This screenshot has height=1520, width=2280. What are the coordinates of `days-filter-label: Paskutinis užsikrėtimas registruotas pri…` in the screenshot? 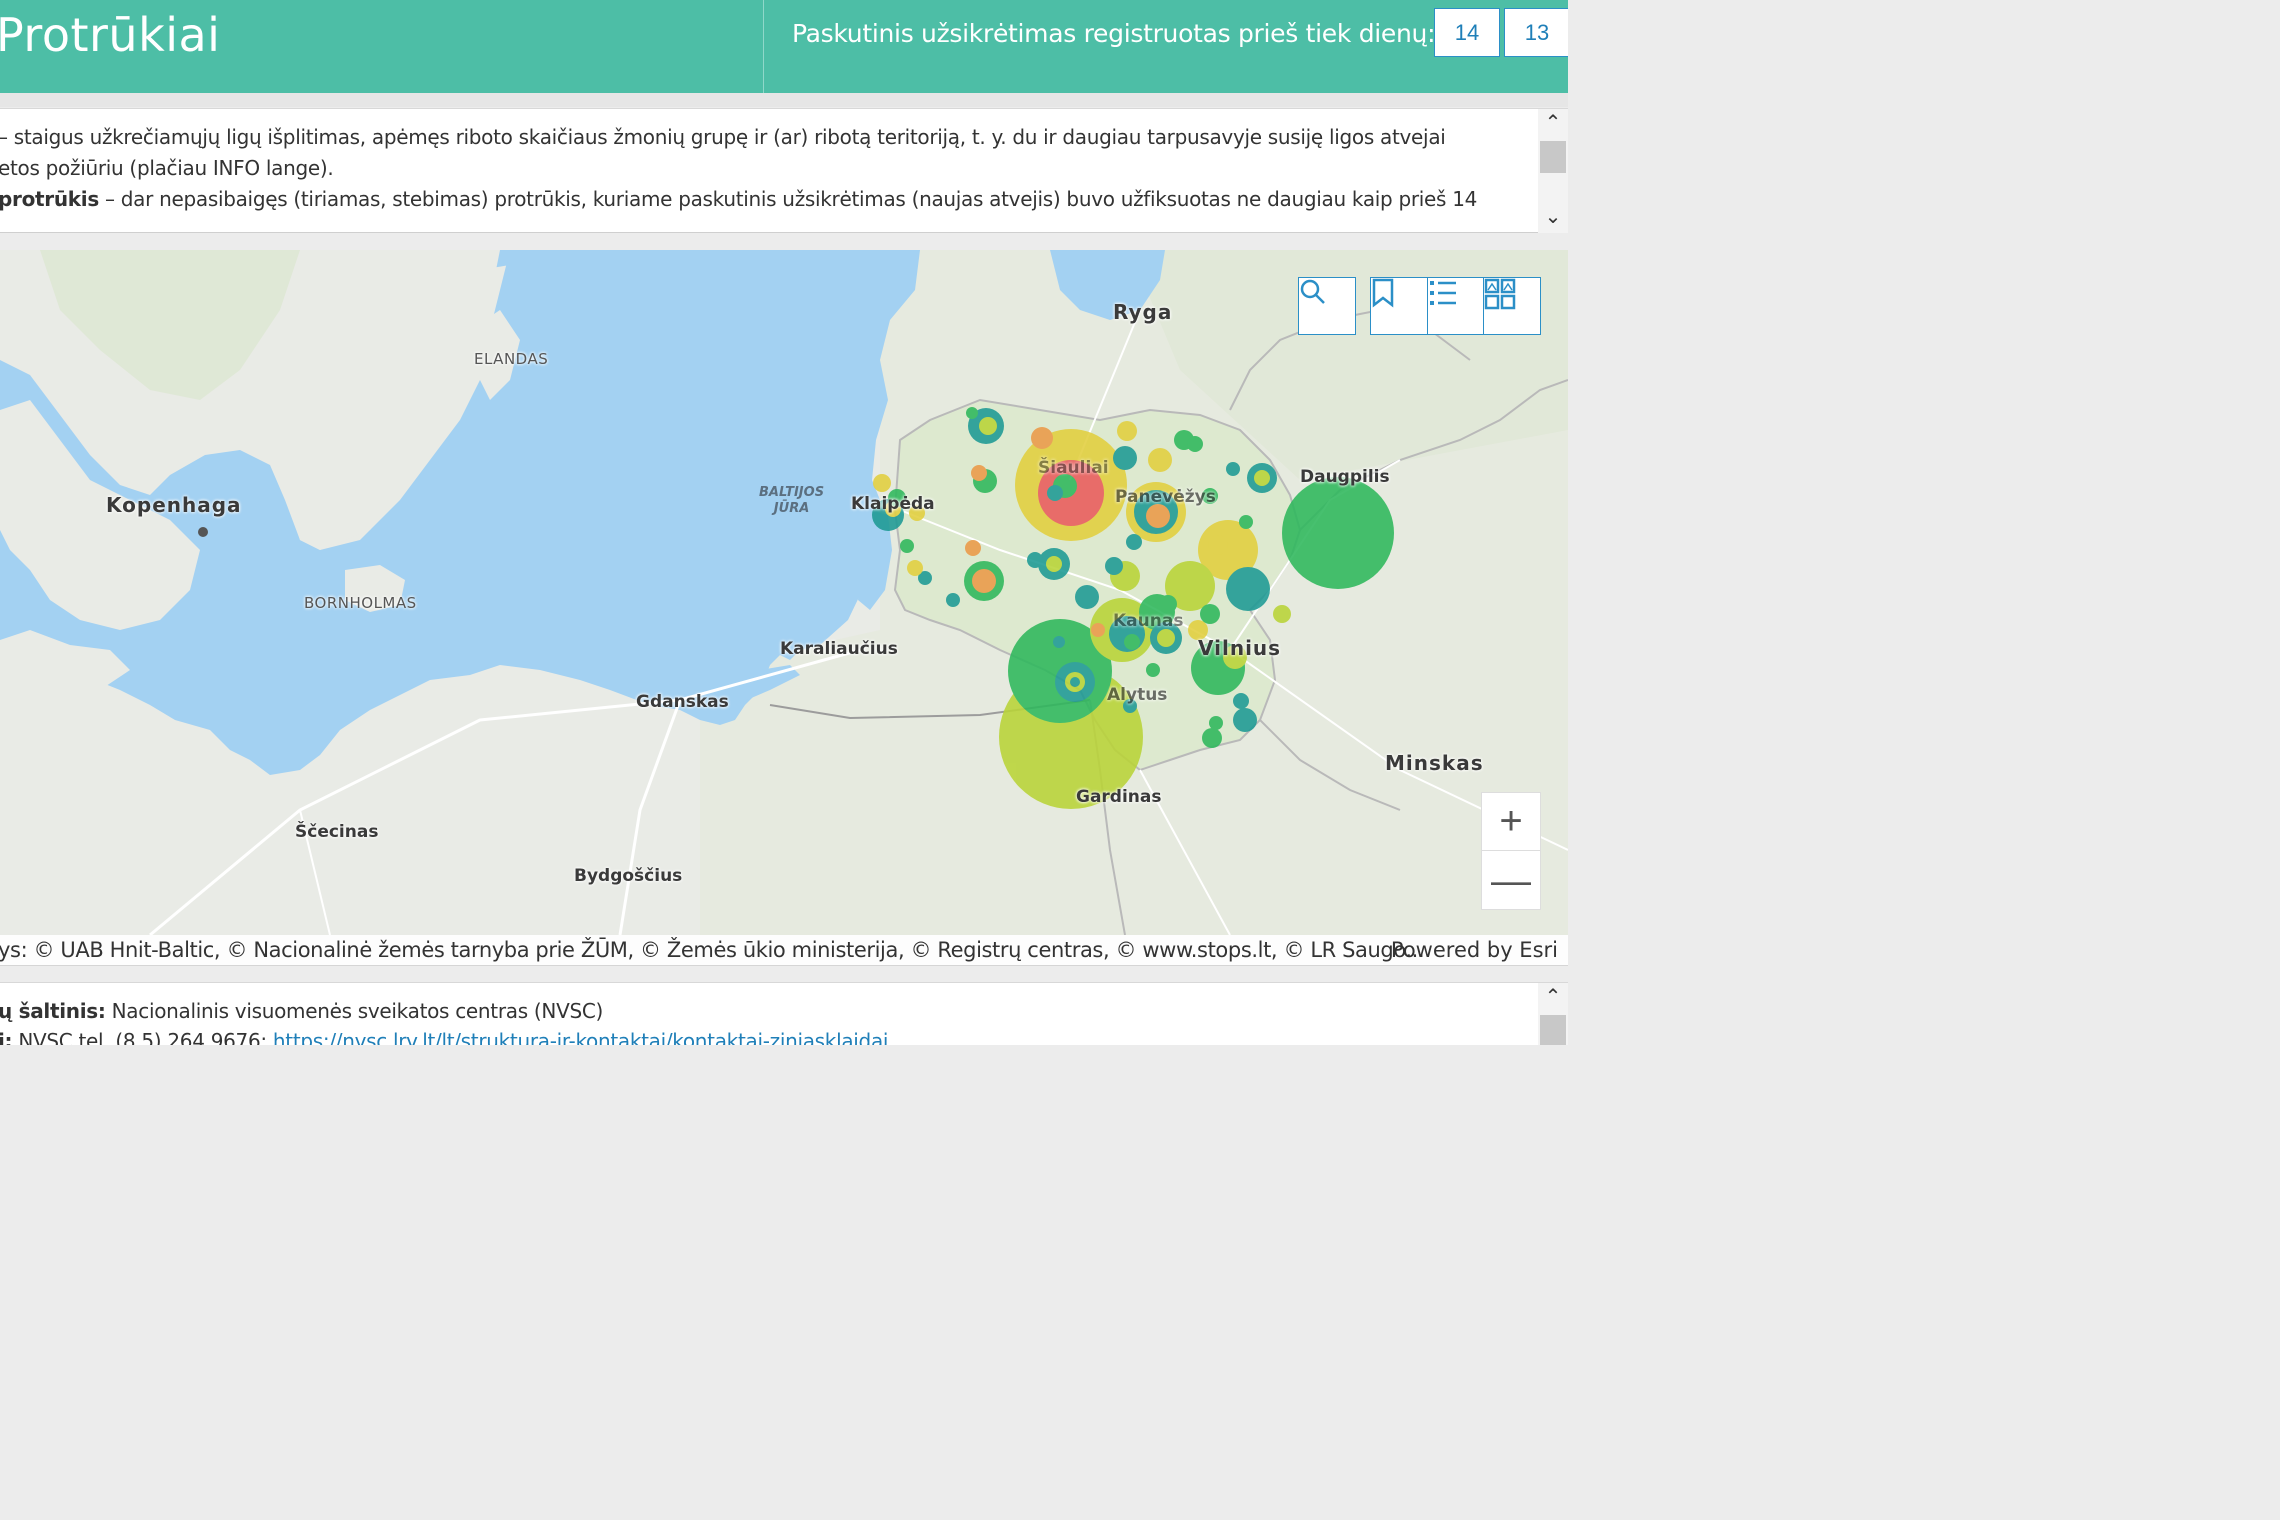 It's located at (1114, 33).